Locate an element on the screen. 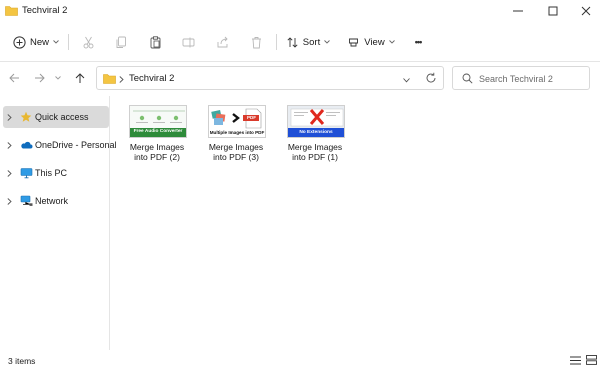  copy-icon is located at coordinates (121, 42).